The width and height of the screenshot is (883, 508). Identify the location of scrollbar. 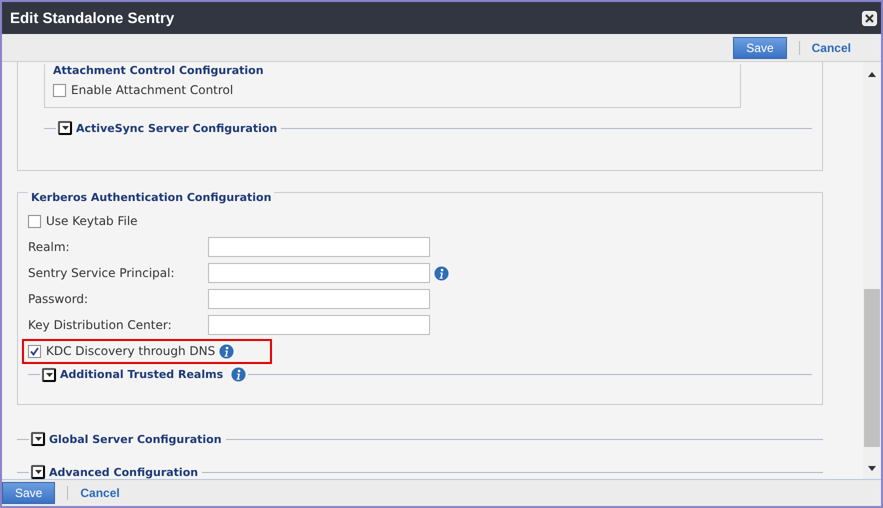
(872, 270).